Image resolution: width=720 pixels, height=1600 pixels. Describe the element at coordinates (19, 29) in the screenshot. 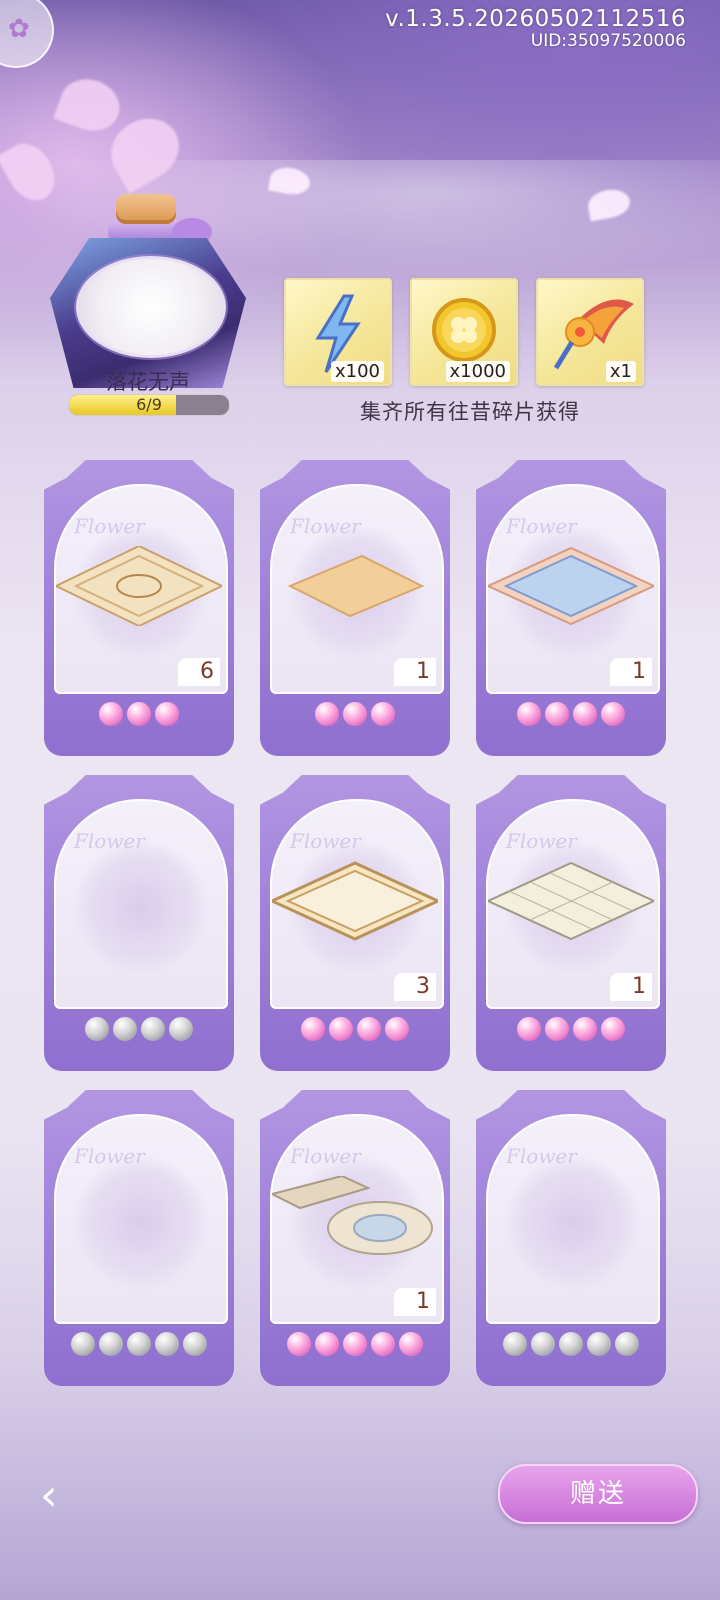

I see `flower-icon: ✿` at that location.